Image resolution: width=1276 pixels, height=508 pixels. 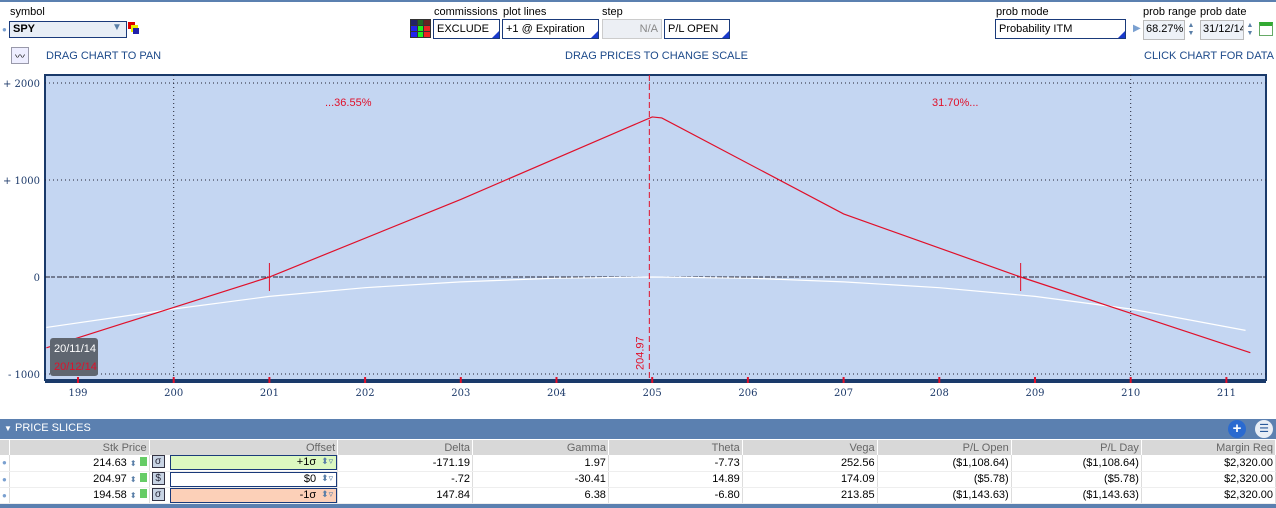 I want to click on prob-range-stepper: ▲ ▼, so click(x=1191, y=30).